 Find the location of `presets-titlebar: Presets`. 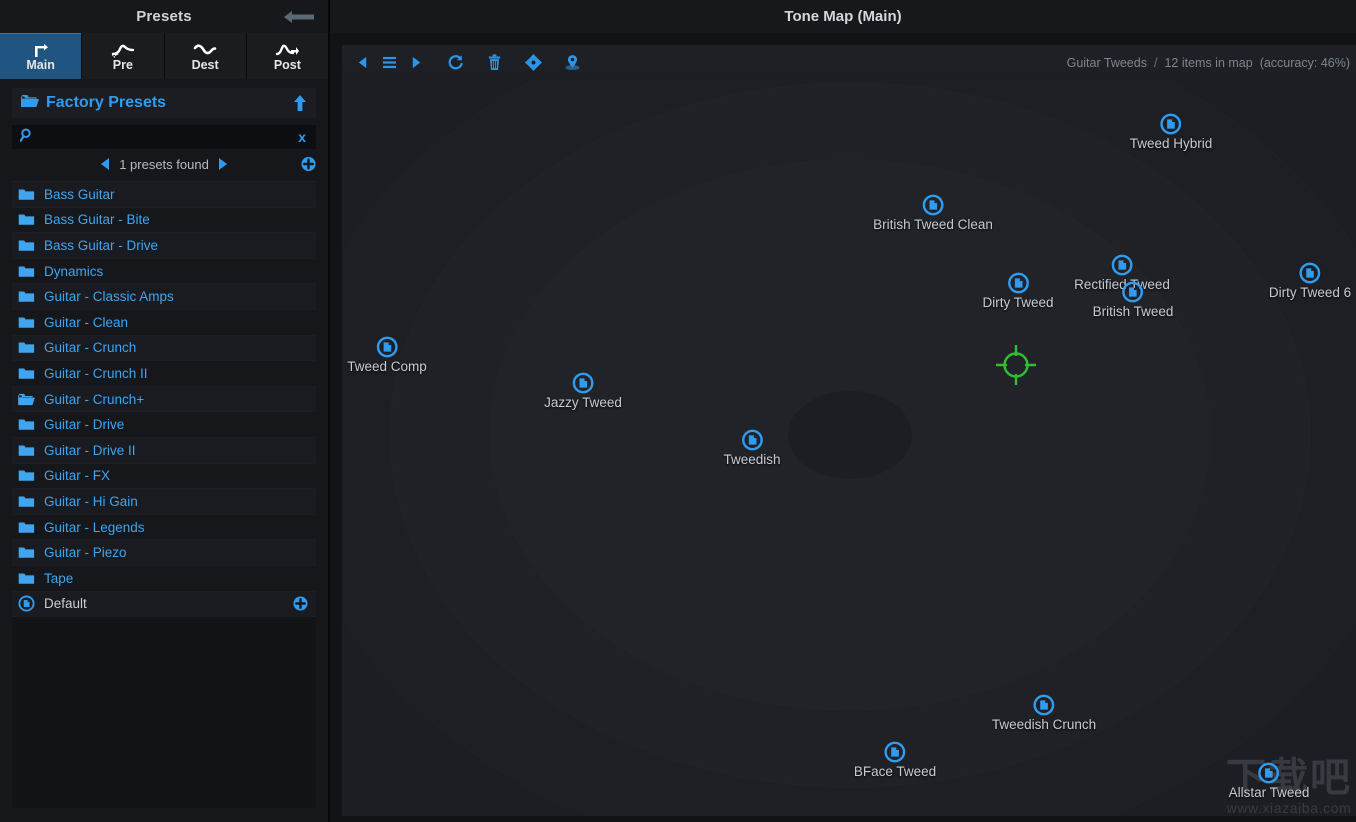

presets-titlebar: Presets is located at coordinates (164, 16).